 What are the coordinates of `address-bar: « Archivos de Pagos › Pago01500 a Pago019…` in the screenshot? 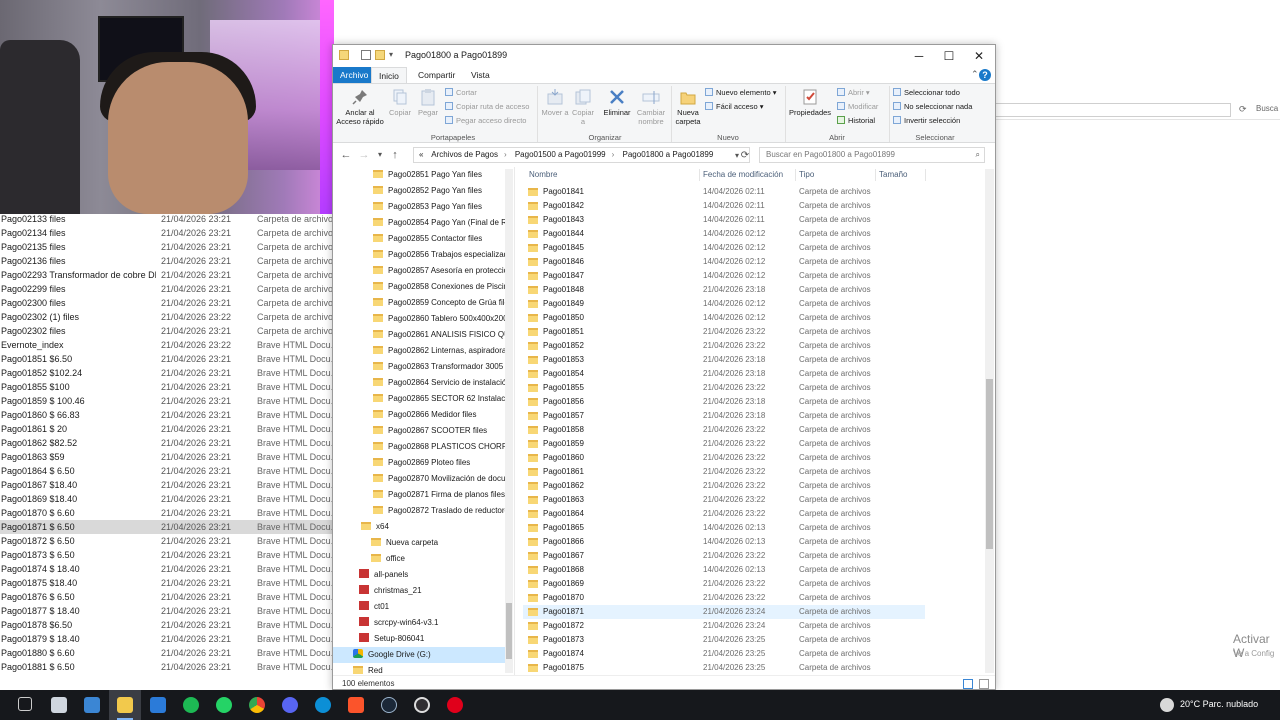 It's located at (581, 155).